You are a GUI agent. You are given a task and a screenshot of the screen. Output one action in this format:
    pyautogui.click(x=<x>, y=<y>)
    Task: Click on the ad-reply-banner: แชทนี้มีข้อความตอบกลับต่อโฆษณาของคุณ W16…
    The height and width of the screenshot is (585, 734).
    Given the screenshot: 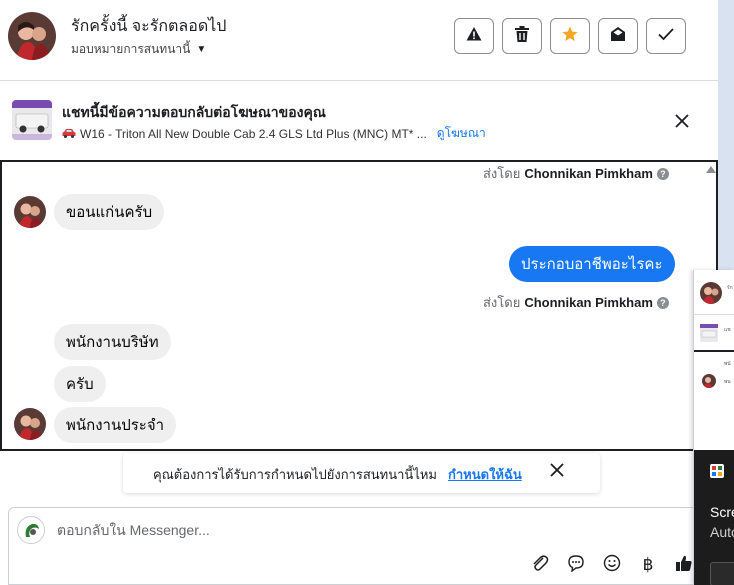 What is the action you would take?
    pyautogui.click(x=359, y=120)
    